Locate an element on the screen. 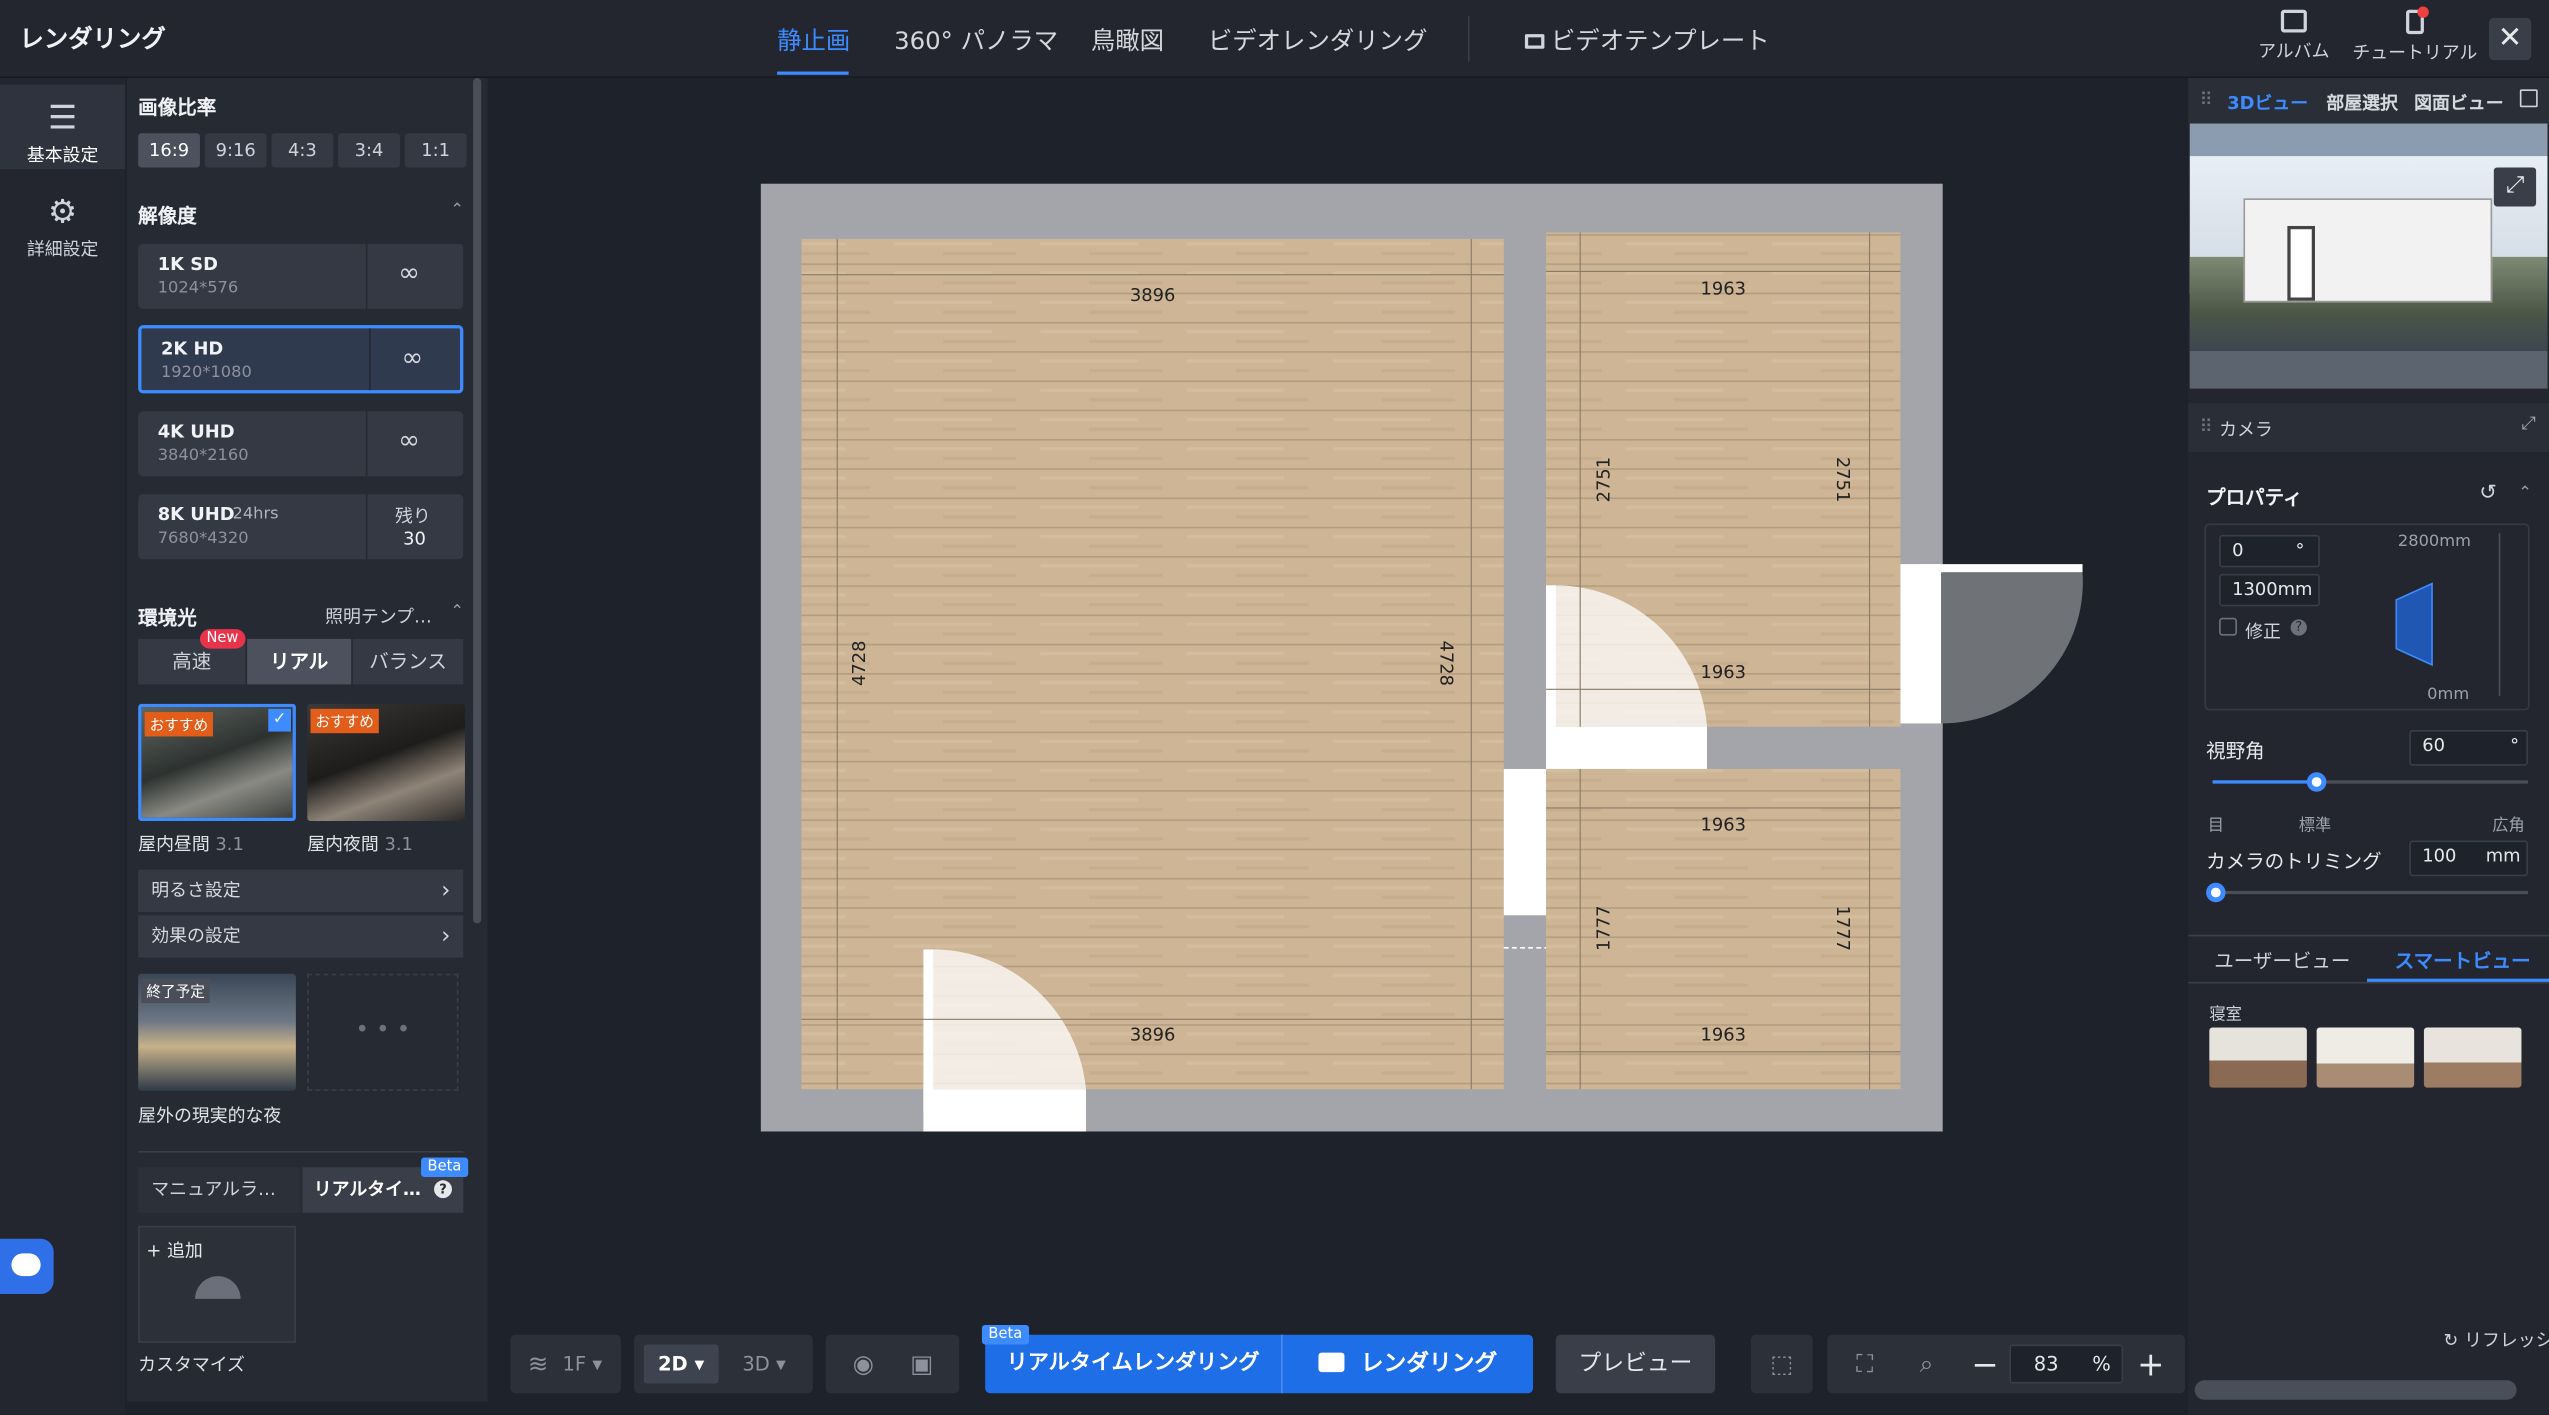 The image size is (2549, 1415). lamp-icon is located at coordinates (218, 1287).